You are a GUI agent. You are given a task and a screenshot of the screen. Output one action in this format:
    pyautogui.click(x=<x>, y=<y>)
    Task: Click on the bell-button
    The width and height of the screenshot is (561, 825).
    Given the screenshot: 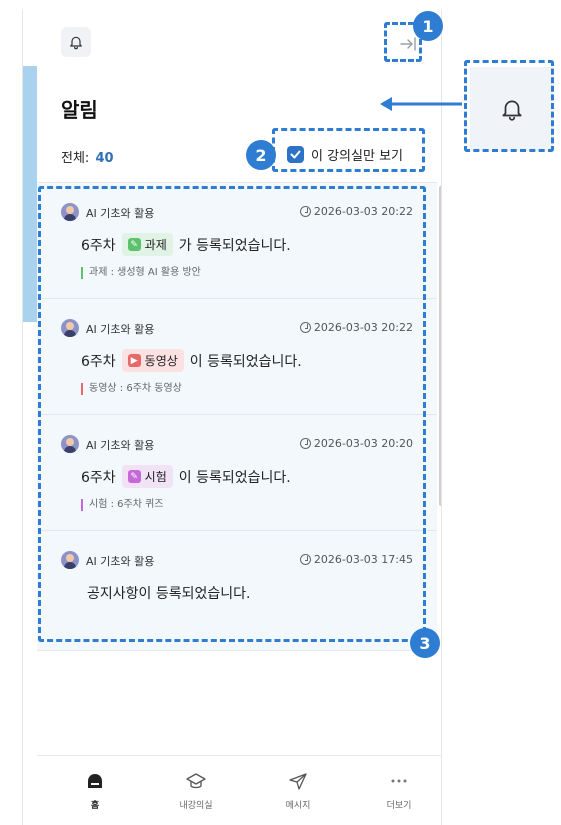 What is the action you would take?
    pyautogui.click(x=76, y=42)
    